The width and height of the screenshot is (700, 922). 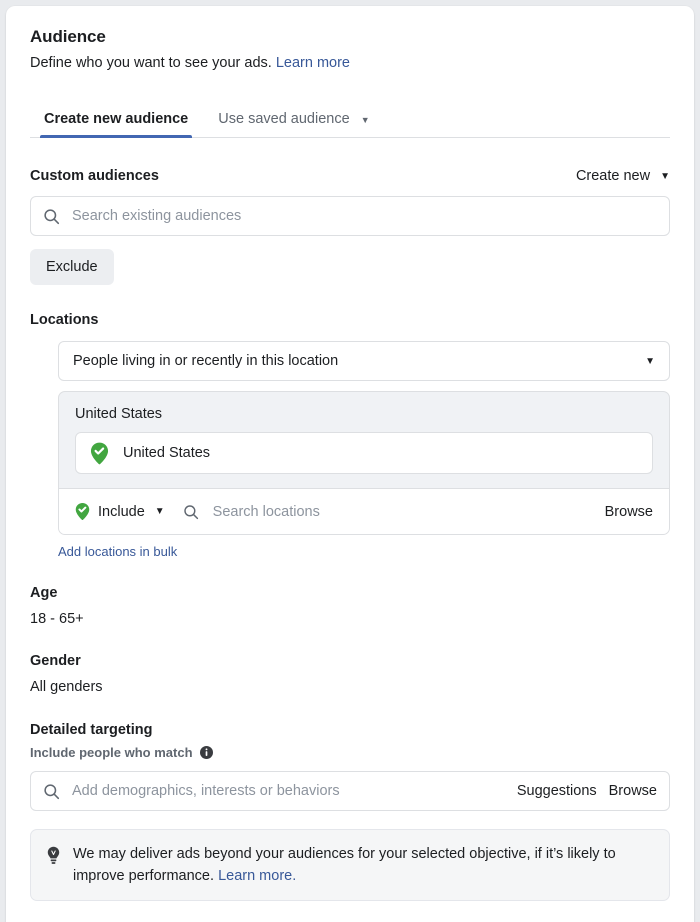 I want to click on detailed-targeting-browse-button: Browse, so click(x=633, y=791).